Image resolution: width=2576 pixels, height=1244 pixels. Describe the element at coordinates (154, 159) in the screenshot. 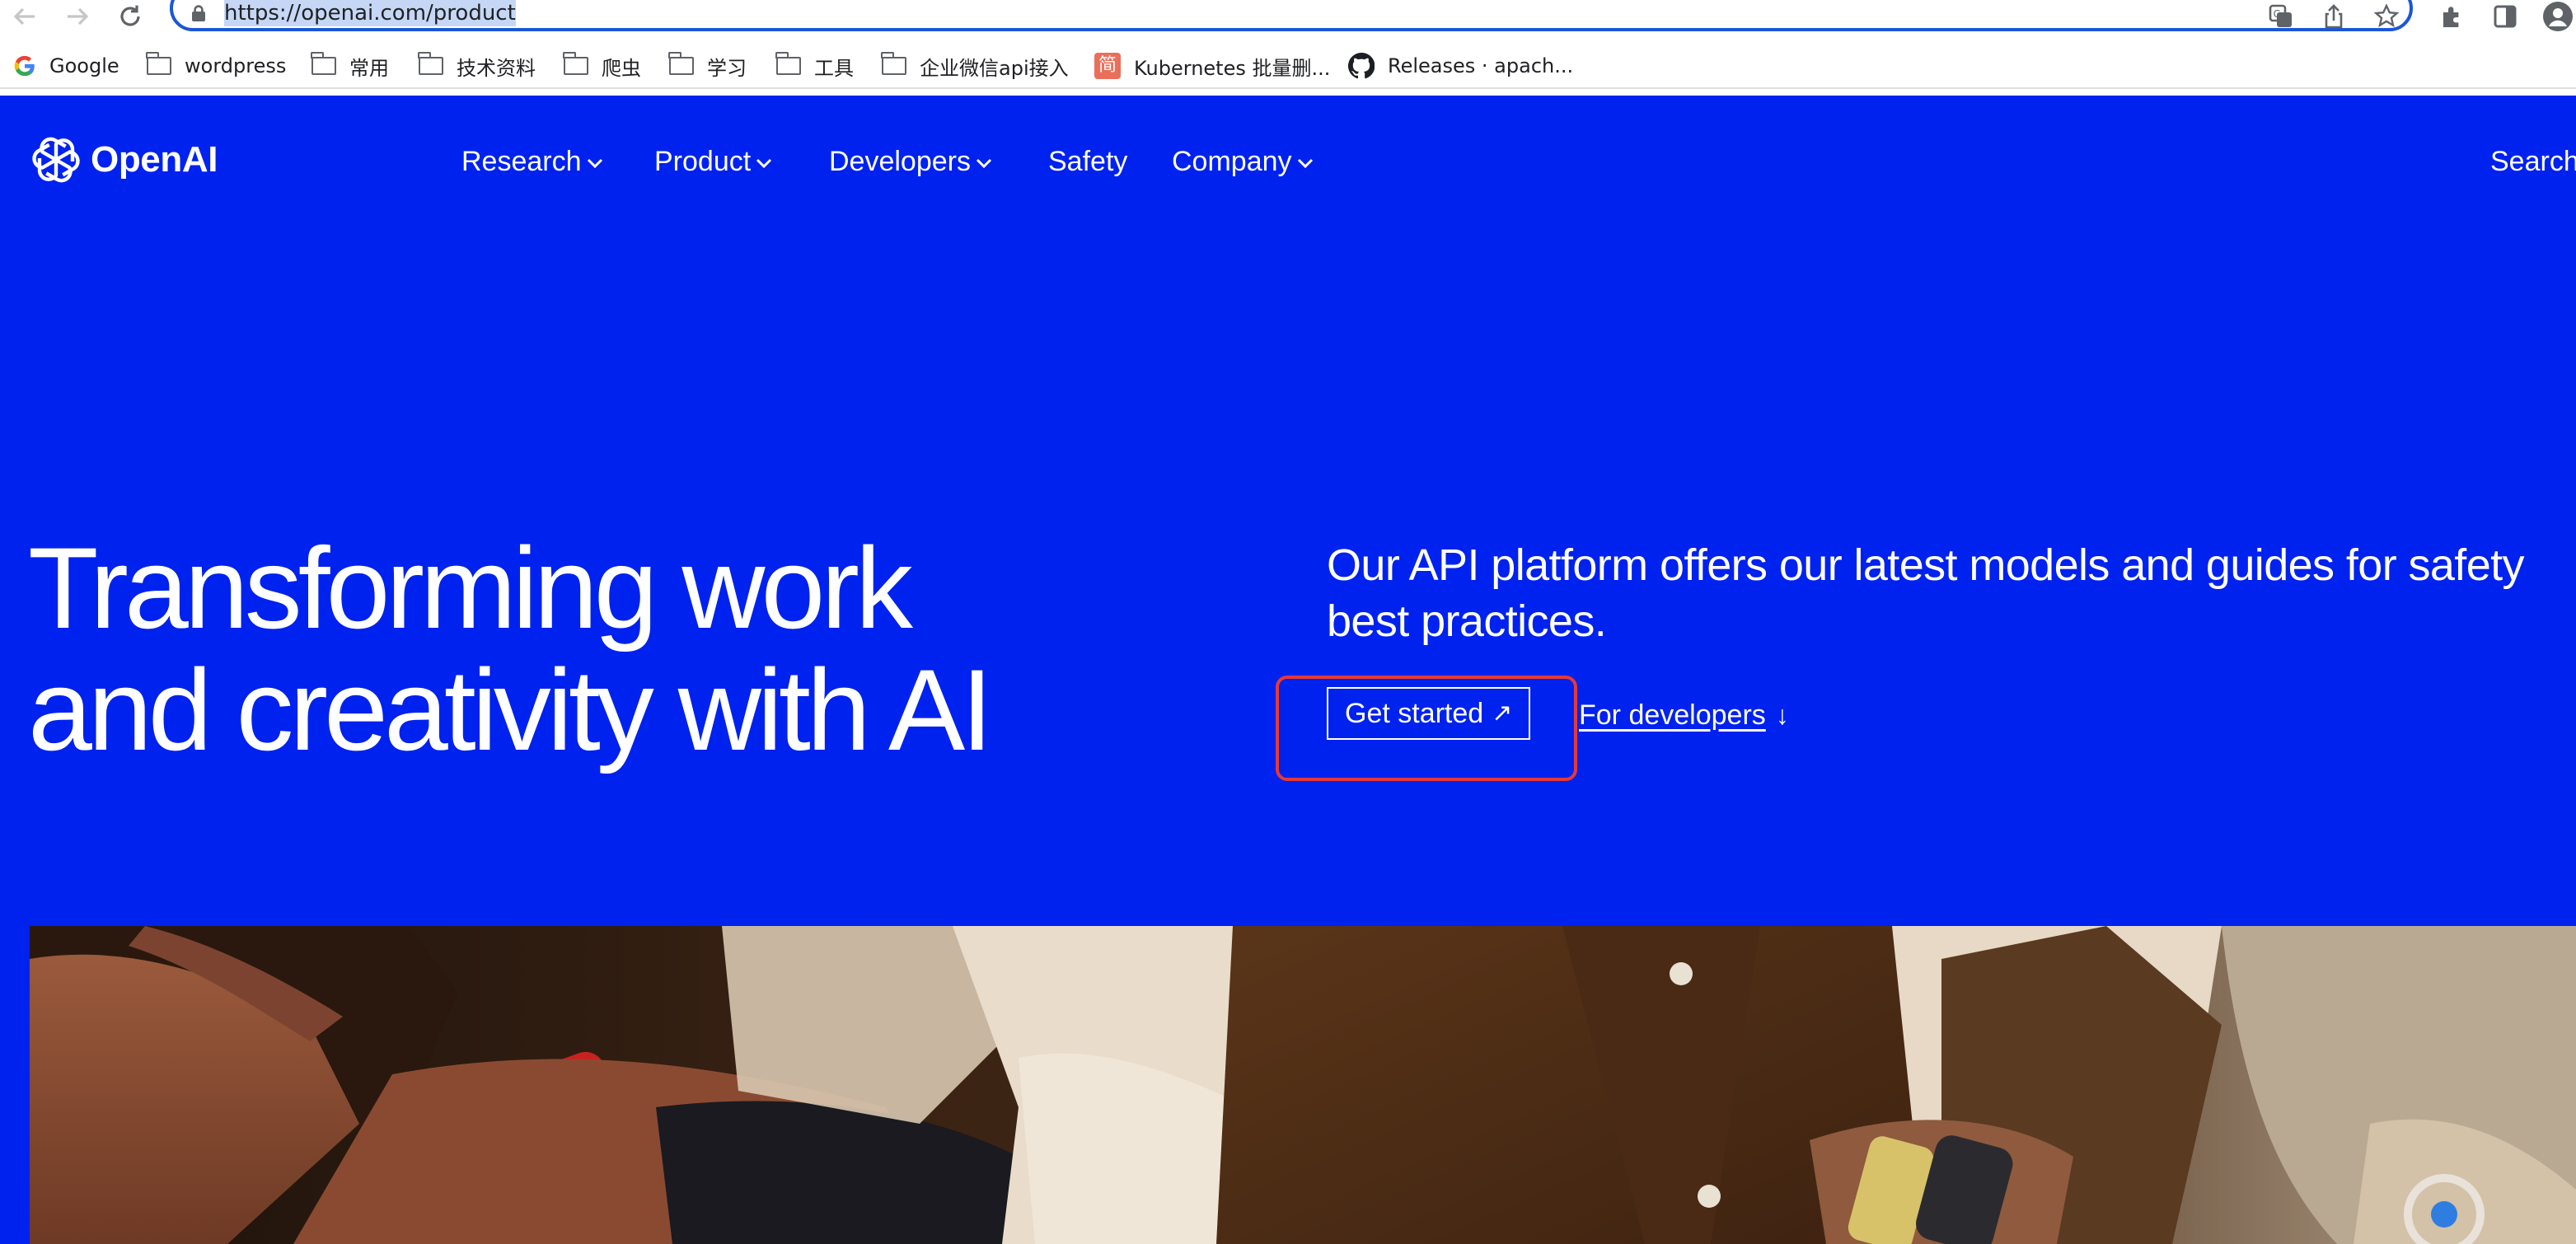

I see `logo-text: OpenAI` at that location.